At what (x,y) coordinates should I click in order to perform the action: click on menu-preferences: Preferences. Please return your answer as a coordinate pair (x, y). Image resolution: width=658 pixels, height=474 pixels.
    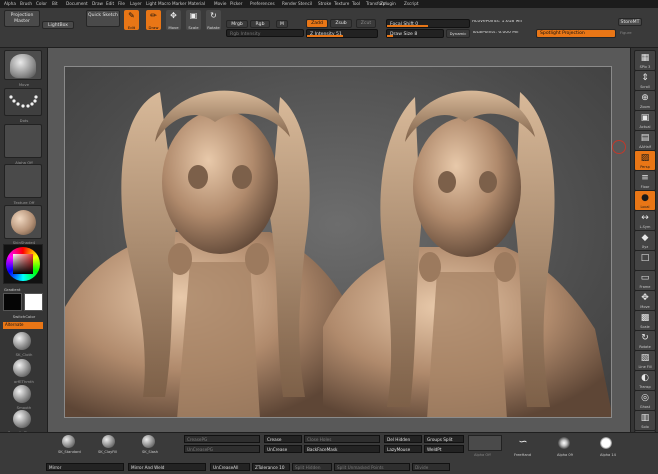
    Looking at the image, I should click on (262, 3).